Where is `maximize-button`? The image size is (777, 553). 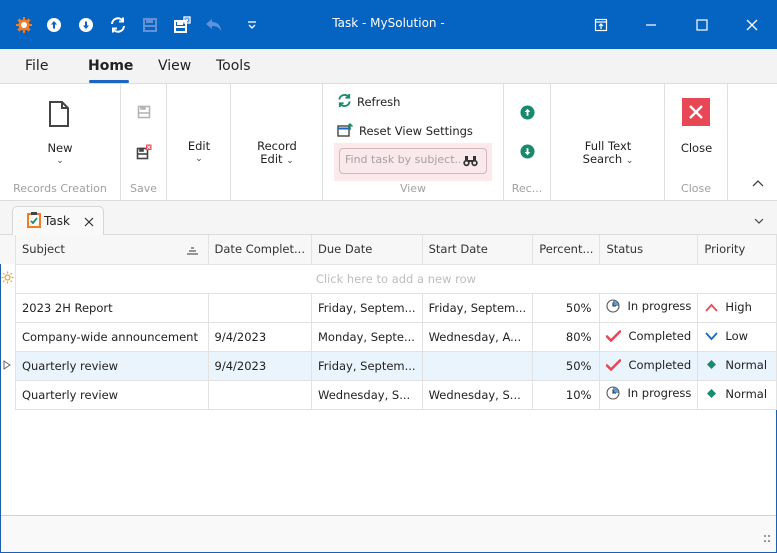 maximize-button is located at coordinates (702, 25).